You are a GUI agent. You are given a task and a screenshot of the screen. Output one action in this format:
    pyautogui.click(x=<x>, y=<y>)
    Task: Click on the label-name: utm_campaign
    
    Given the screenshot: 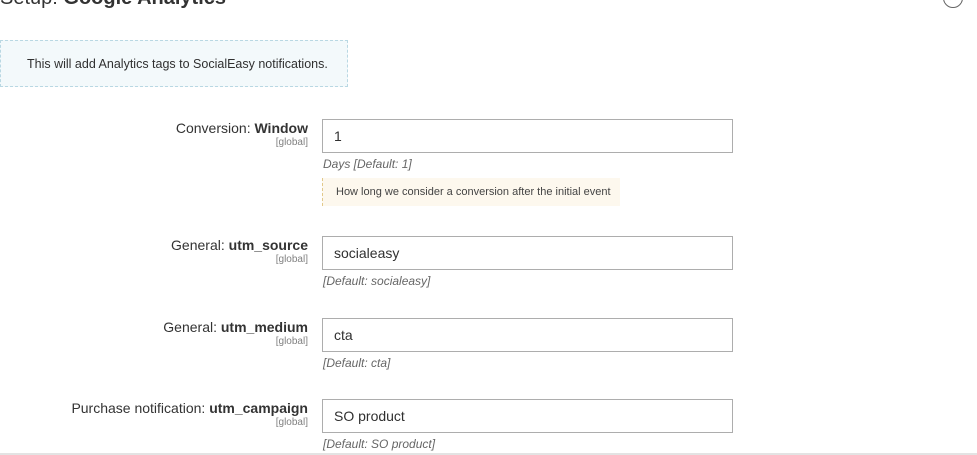 What is the action you would take?
    pyautogui.click(x=258, y=408)
    